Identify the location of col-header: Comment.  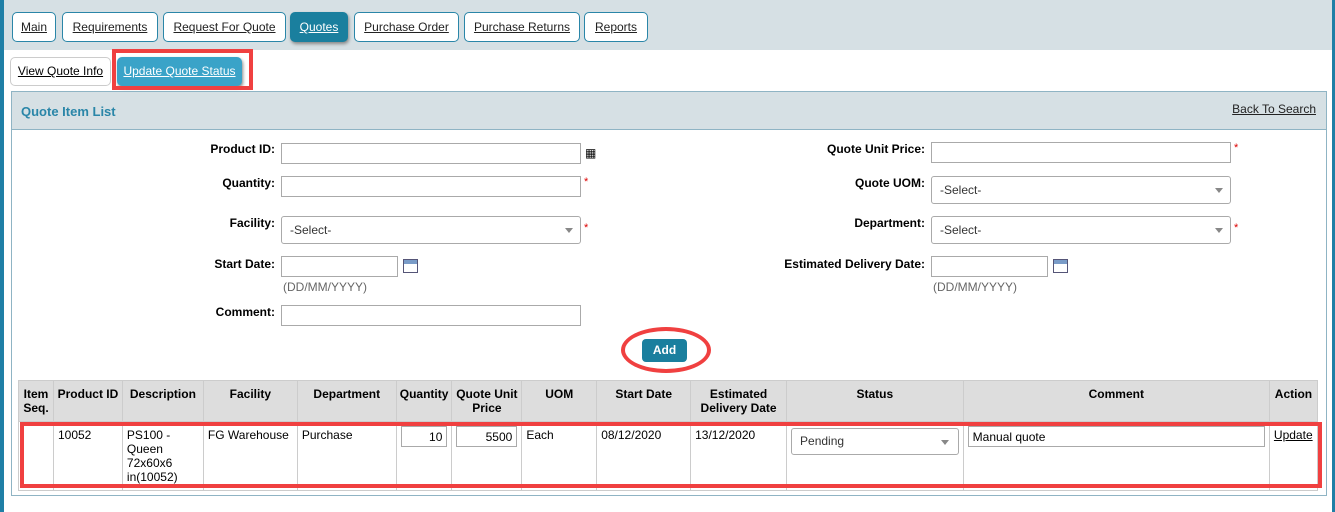
(1116, 401).